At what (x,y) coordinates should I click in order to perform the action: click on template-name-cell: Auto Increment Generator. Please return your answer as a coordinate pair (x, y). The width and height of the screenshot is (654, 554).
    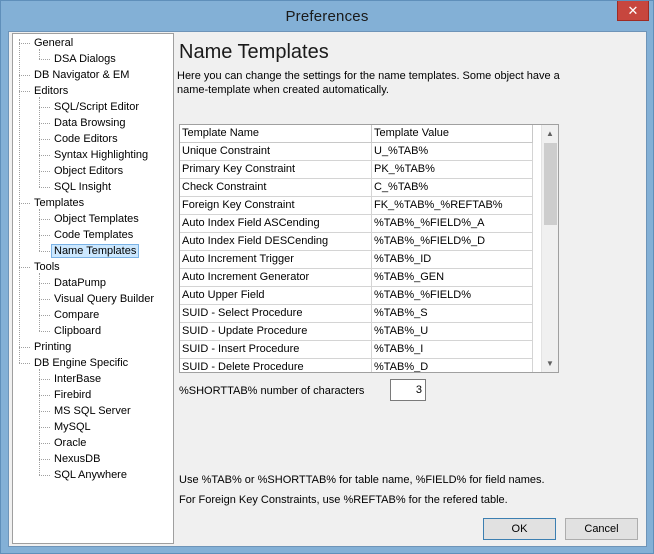
    Looking at the image, I should click on (276, 278).